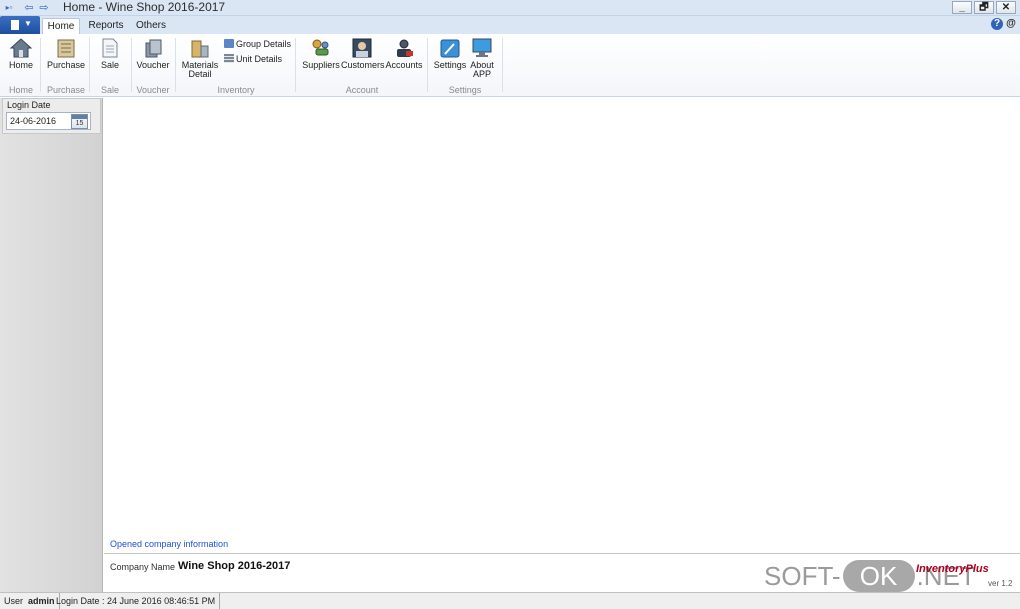 This screenshot has width=1020, height=609. Describe the element at coordinates (450, 65) in the screenshot. I see `settings-label: Settings` at that location.